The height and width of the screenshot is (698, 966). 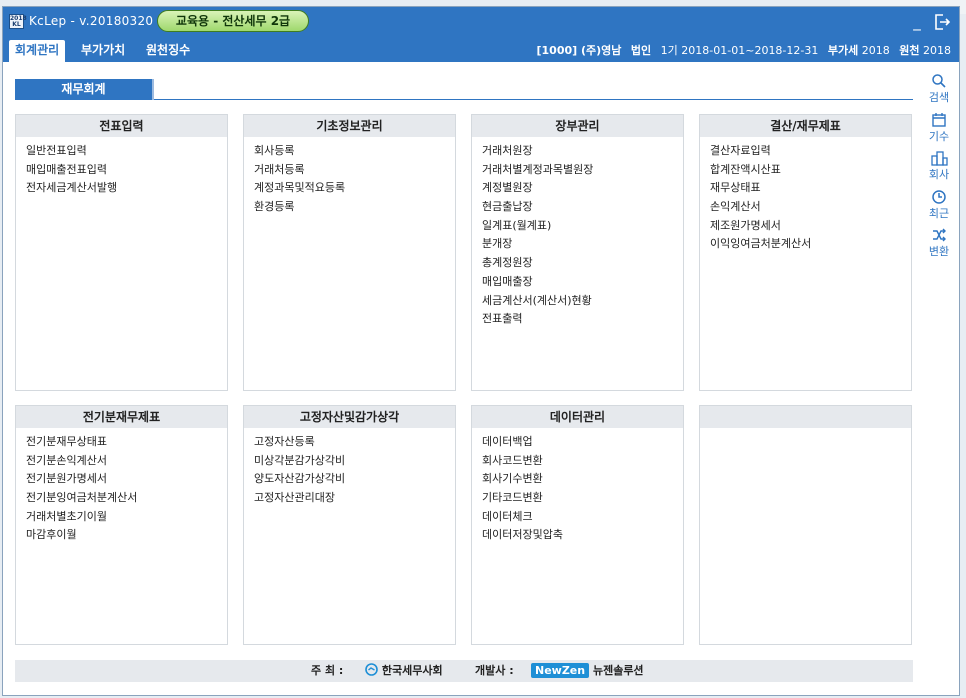 I want to click on menu-item-balance-sheet: 재무상태표, so click(x=810, y=188).